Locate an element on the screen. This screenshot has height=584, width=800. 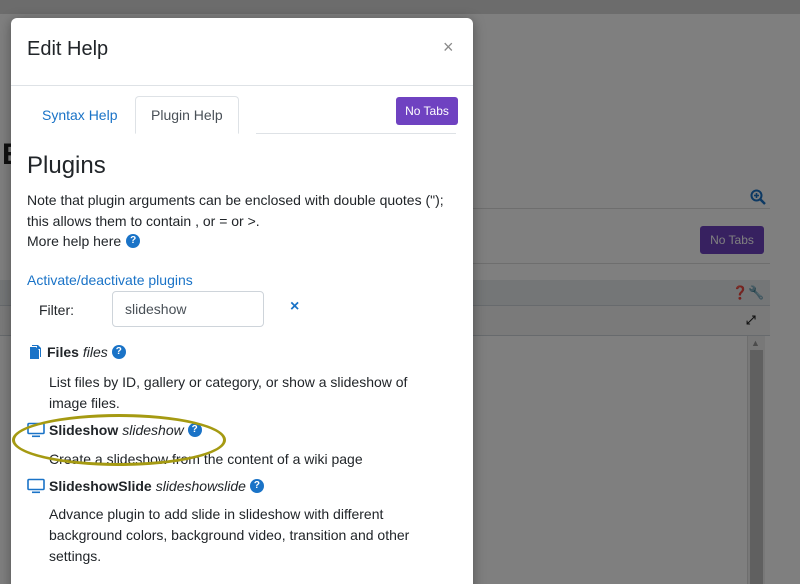
plugin-slideshow-header: Slideshow slideshow ? is located at coordinates (114, 430).